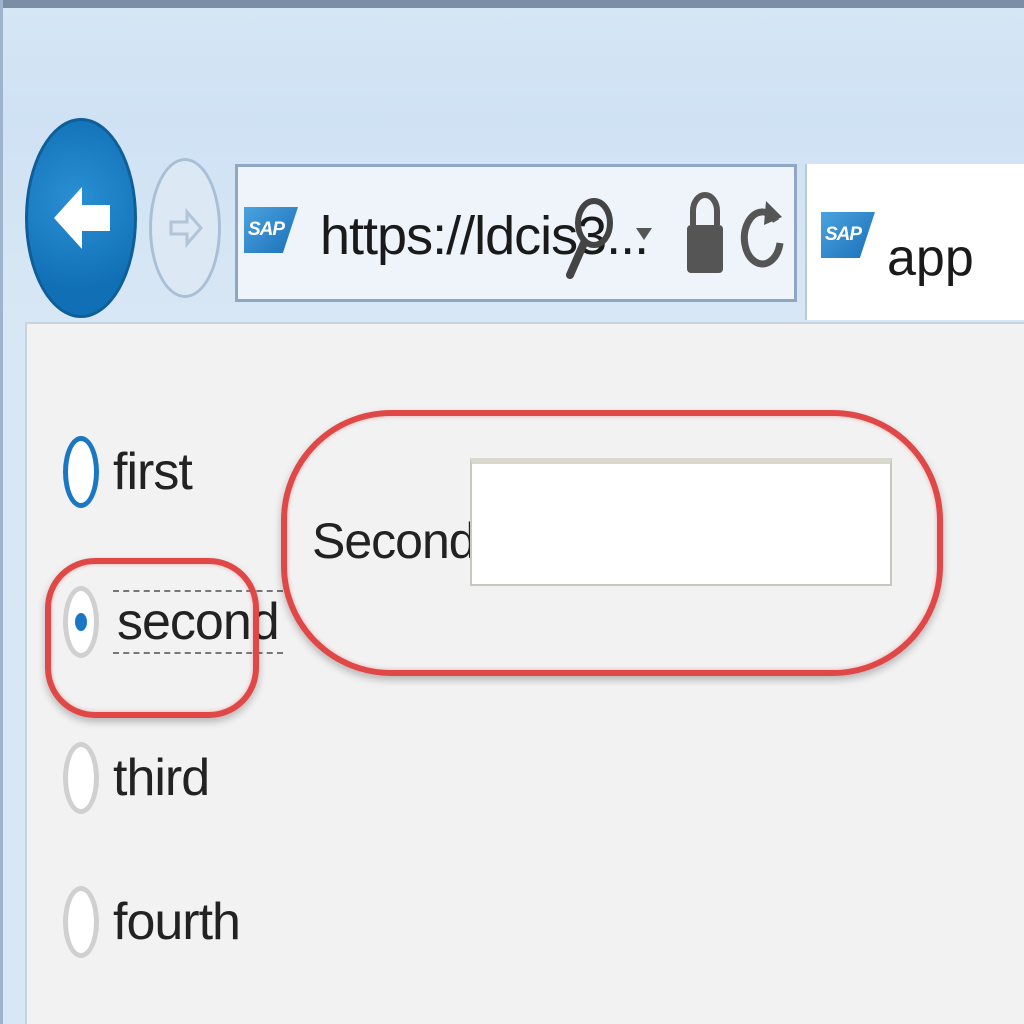 This screenshot has height=1024, width=1024. I want to click on radio-label: third, so click(161, 778).